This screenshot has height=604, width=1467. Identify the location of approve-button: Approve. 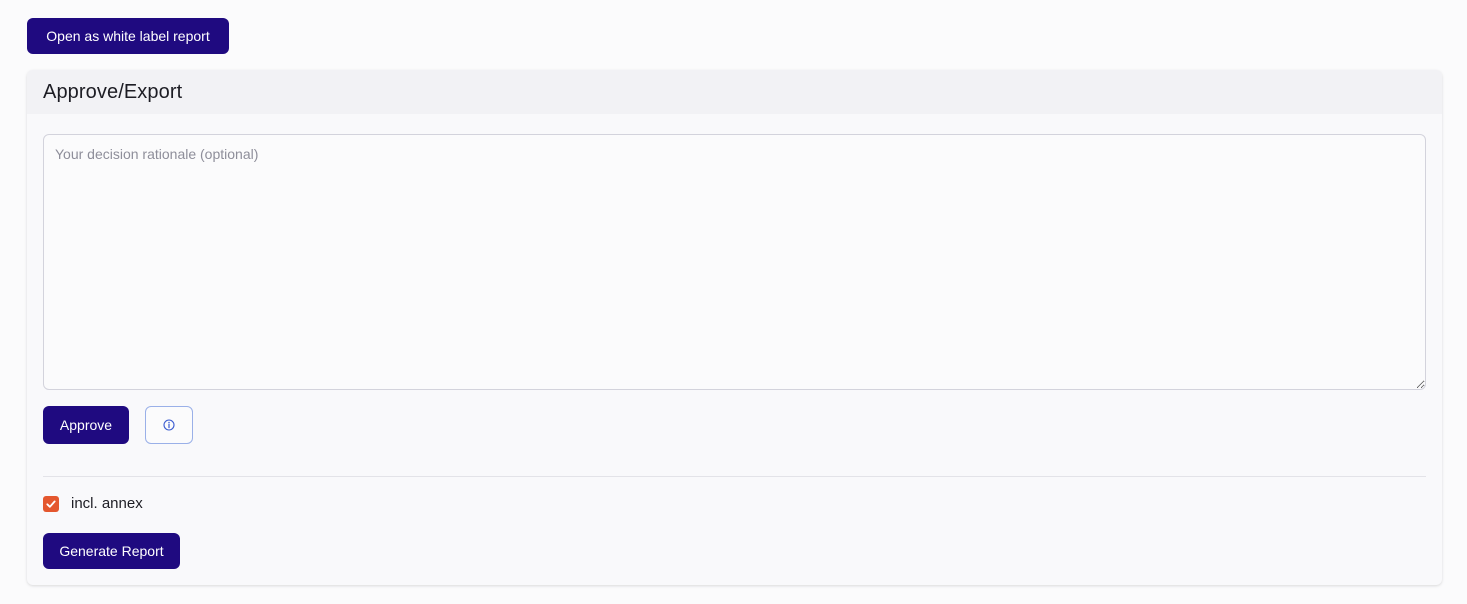
(86, 425).